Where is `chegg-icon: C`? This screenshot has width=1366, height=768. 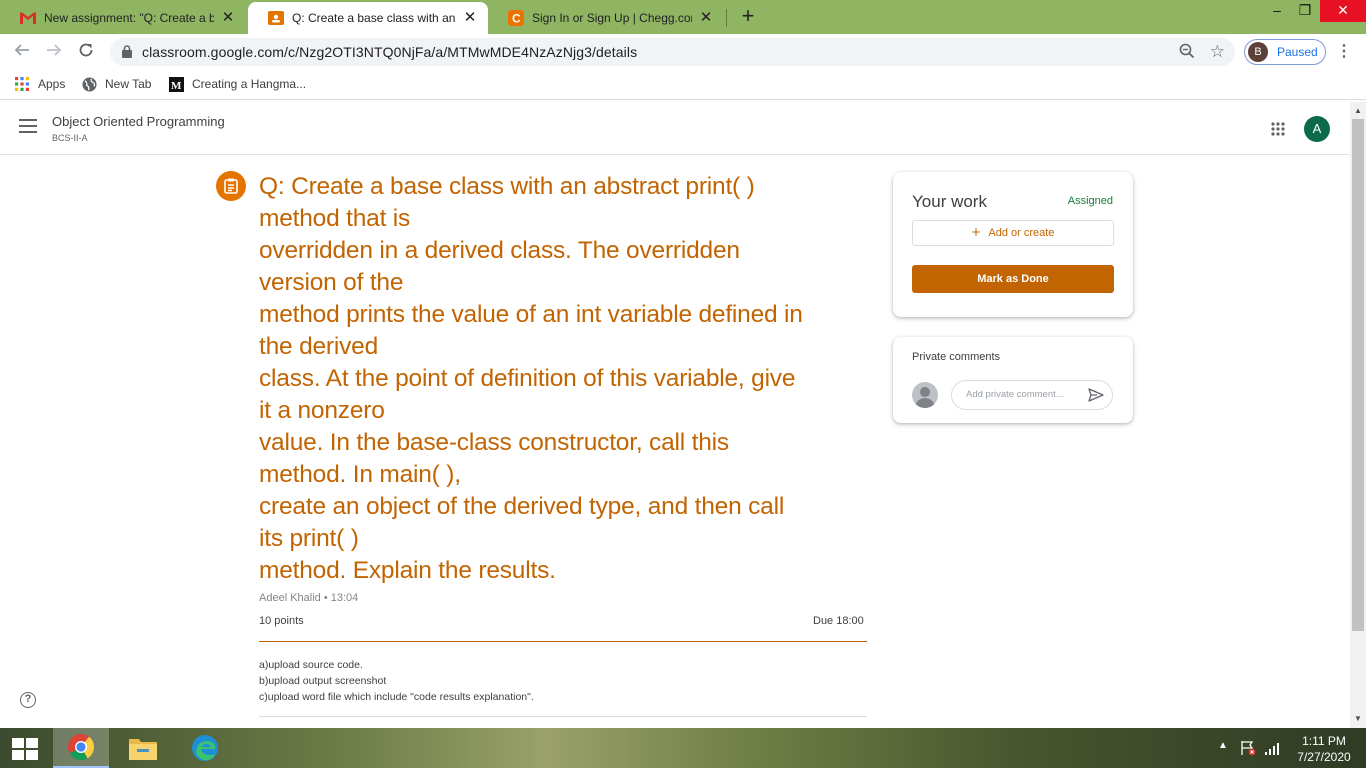 chegg-icon: C is located at coordinates (516, 18).